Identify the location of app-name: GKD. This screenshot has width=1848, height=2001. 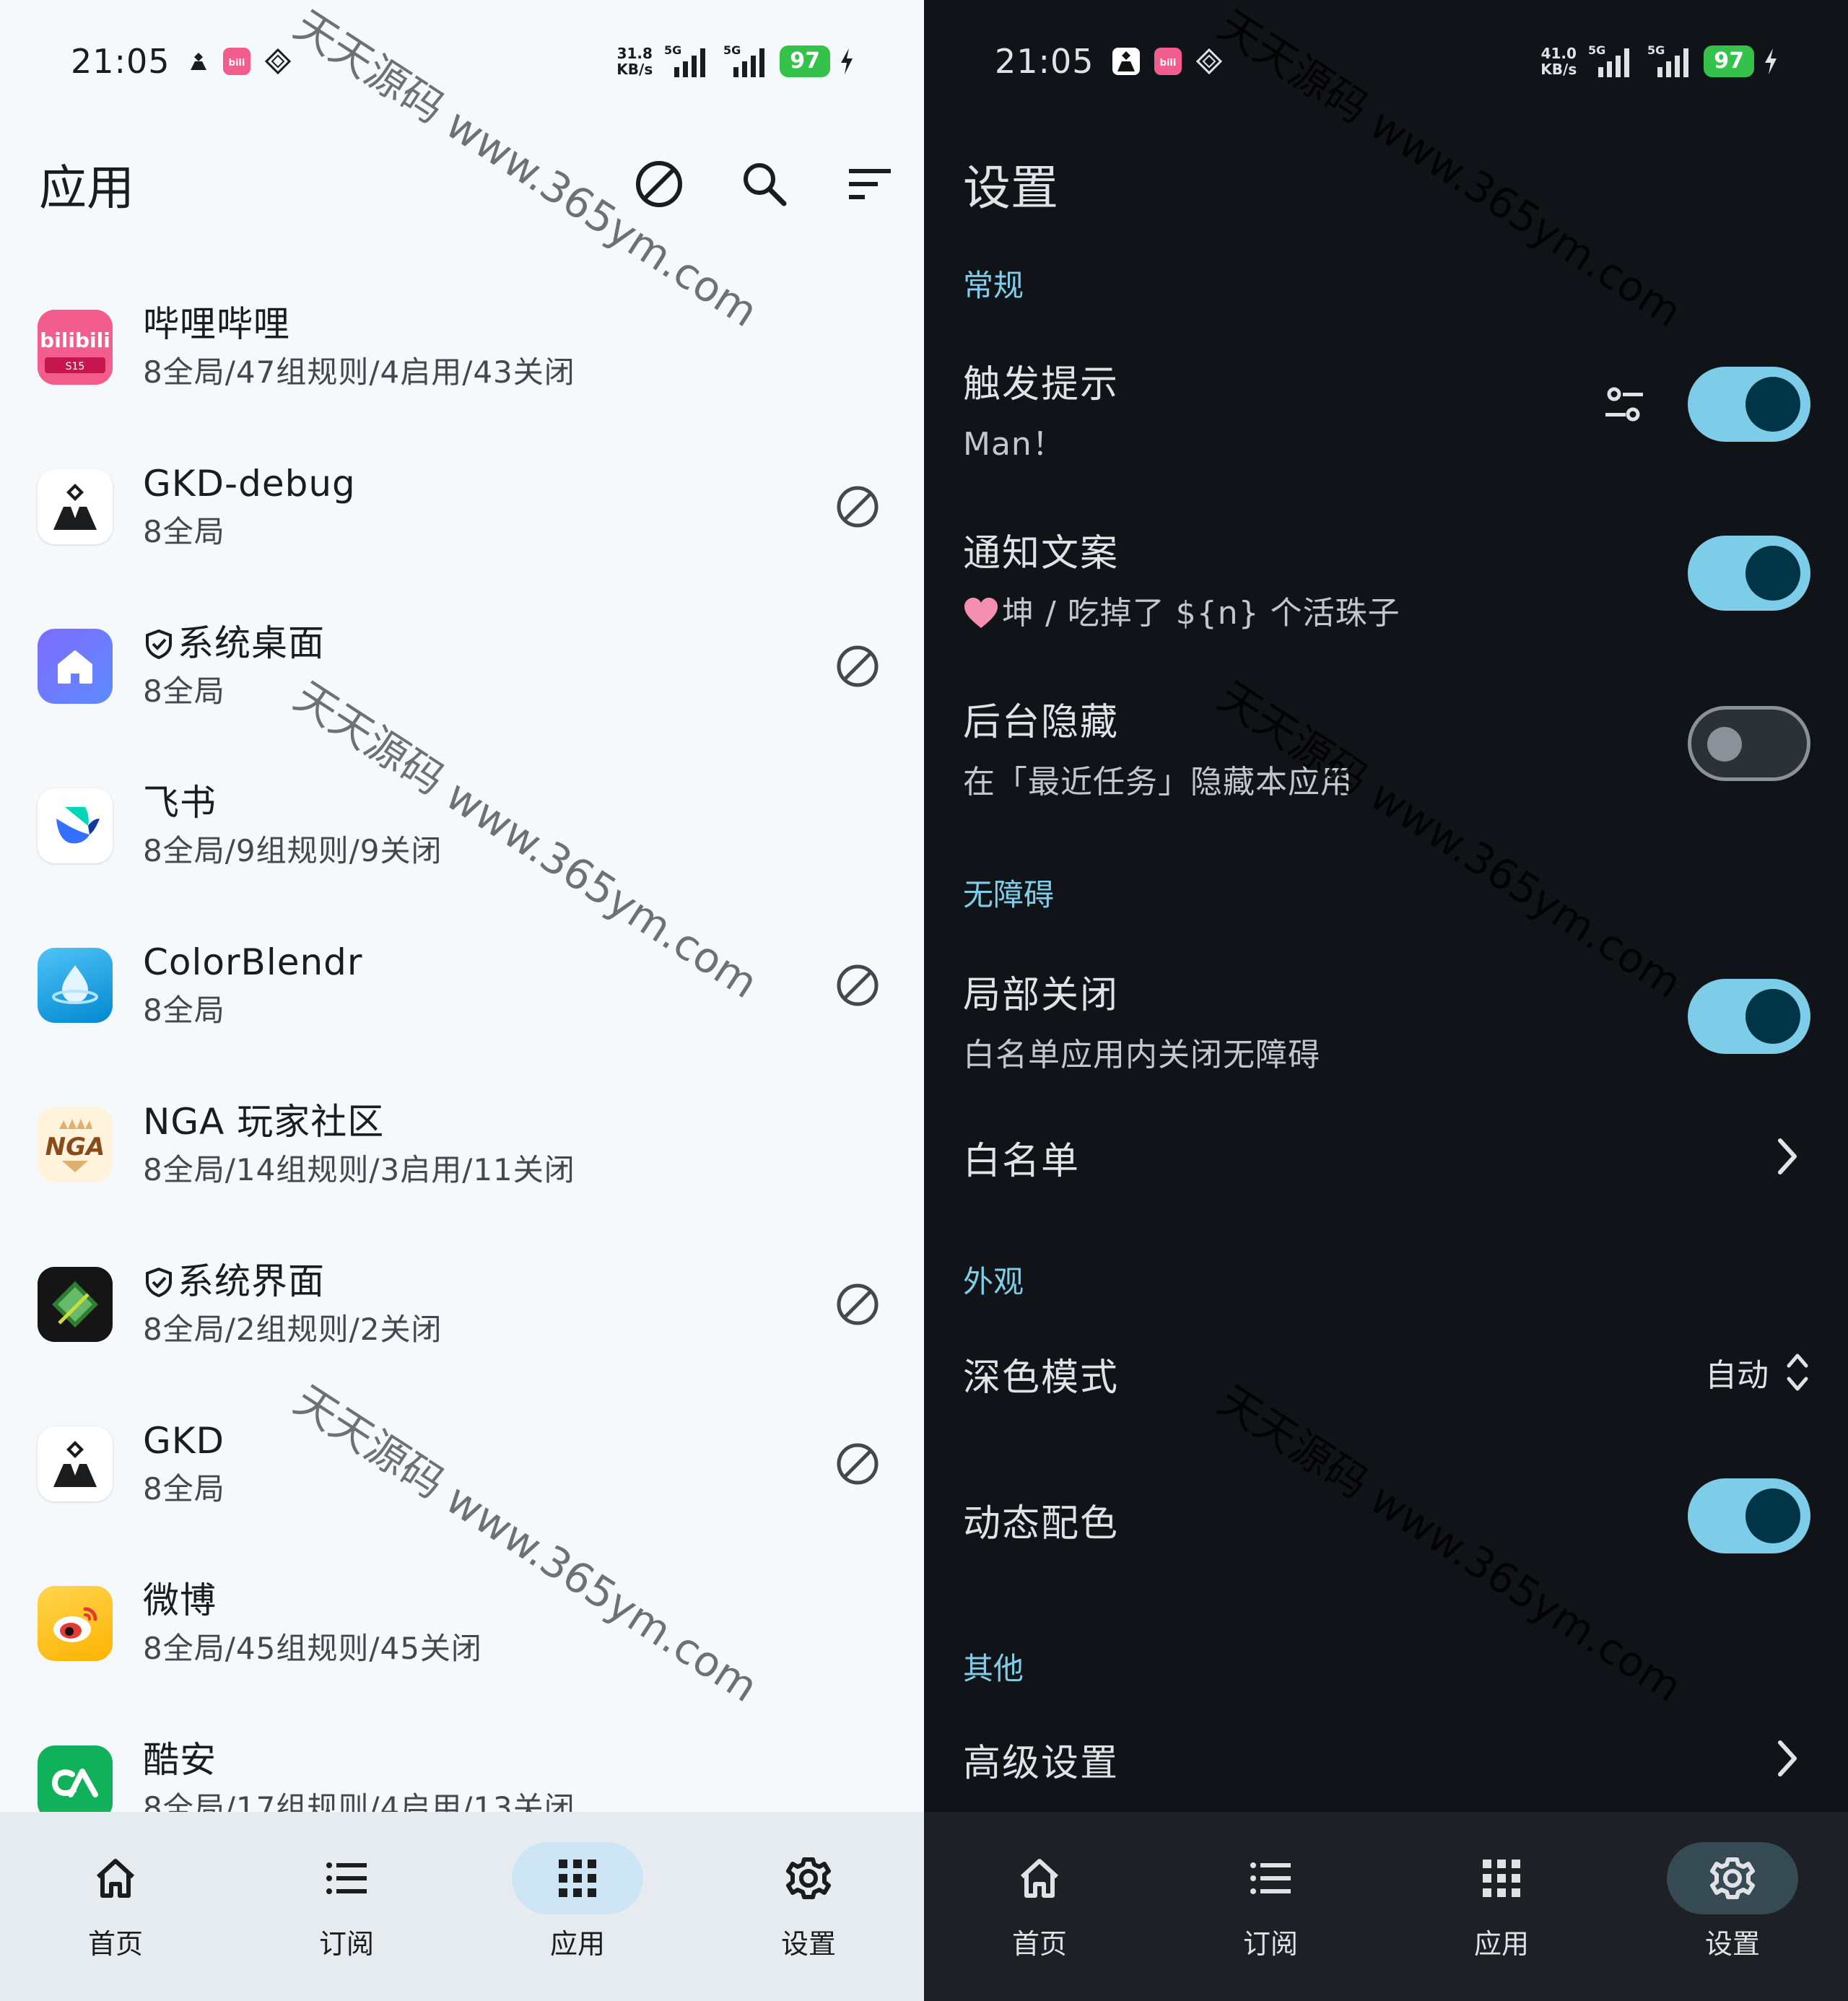
(184, 1440).